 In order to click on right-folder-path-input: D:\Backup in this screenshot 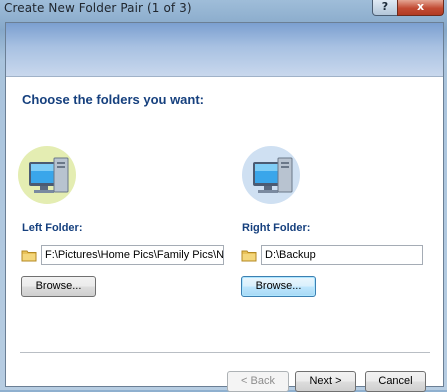, I will do `click(342, 255)`.